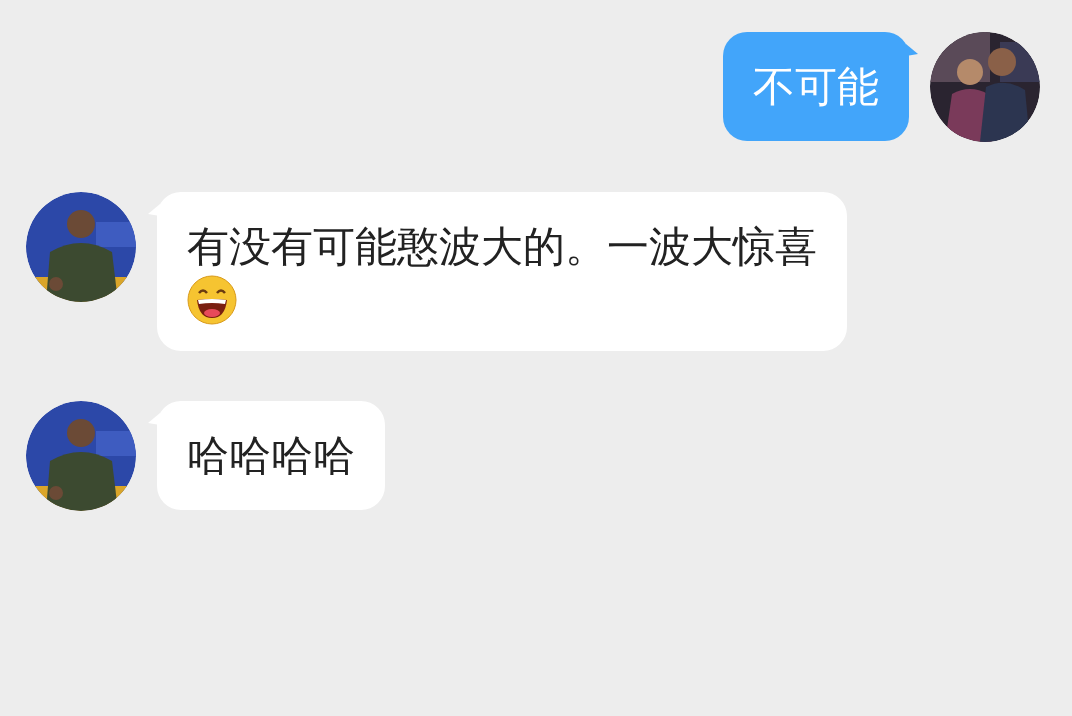 This screenshot has width=1072, height=716. I want to click on message-text: 有没有可能憨波大的。一波大惊喜, so click(502, 246).